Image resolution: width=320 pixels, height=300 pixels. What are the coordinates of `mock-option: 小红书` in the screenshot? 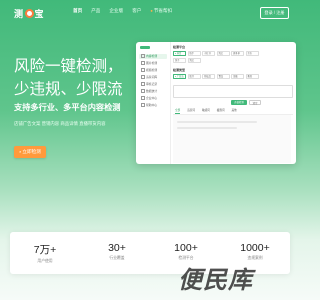 It's located at (208, 53).